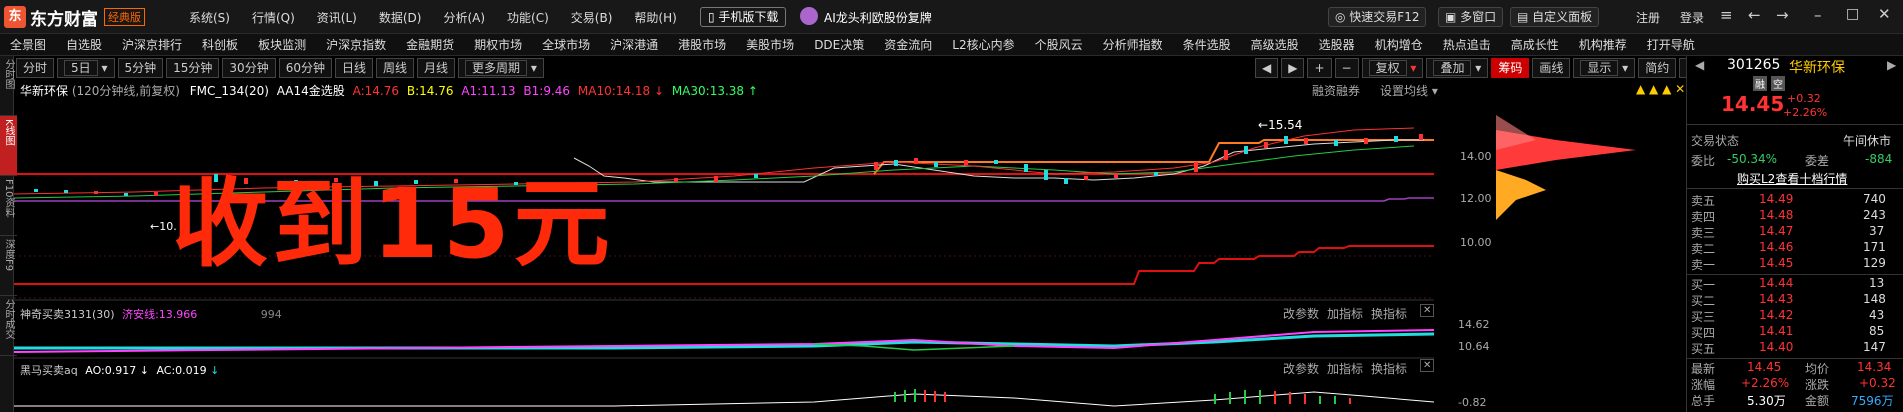  I want to click on menu-item-analysis: 分析(A), so click(464, 17).